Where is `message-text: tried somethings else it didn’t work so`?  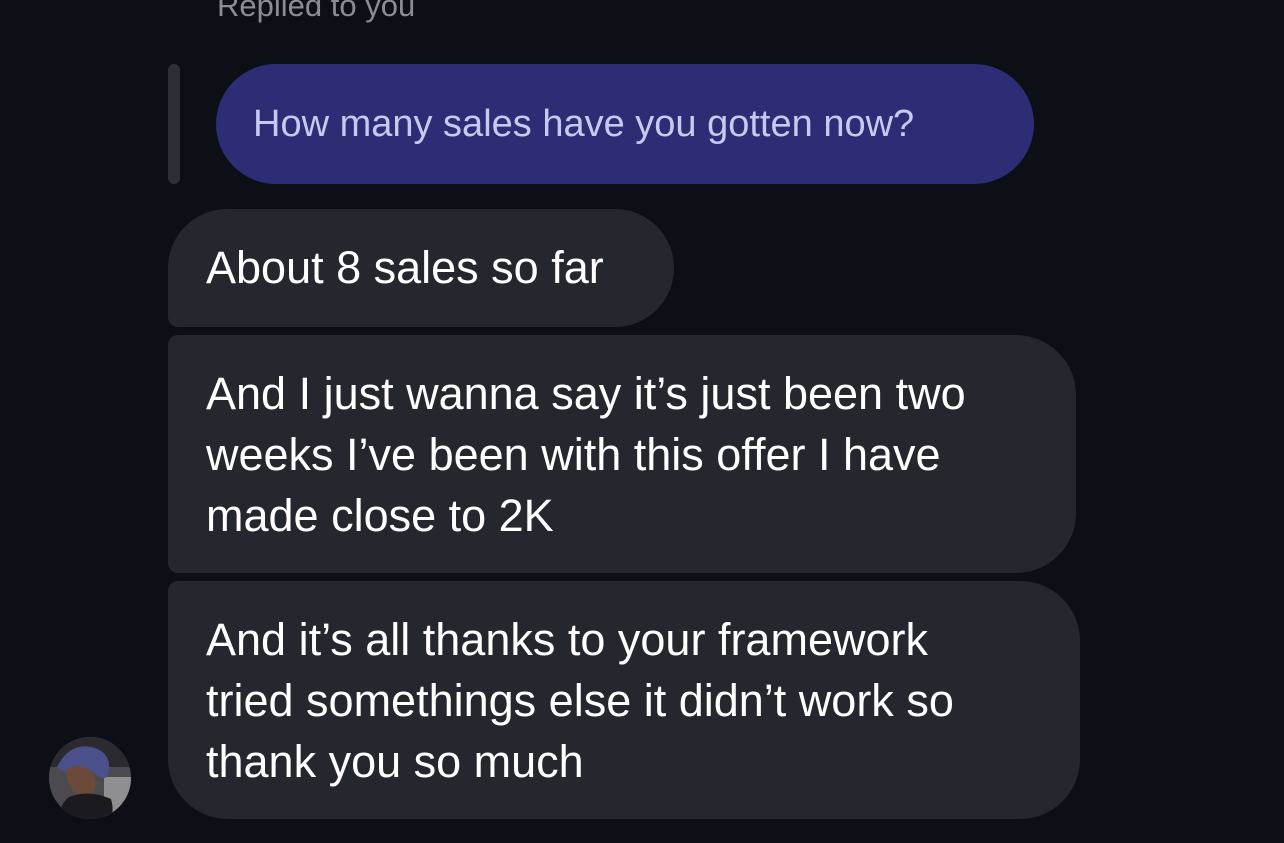 message-text: tried somethings else it didn’t work so is located at coordinates (580, 700).